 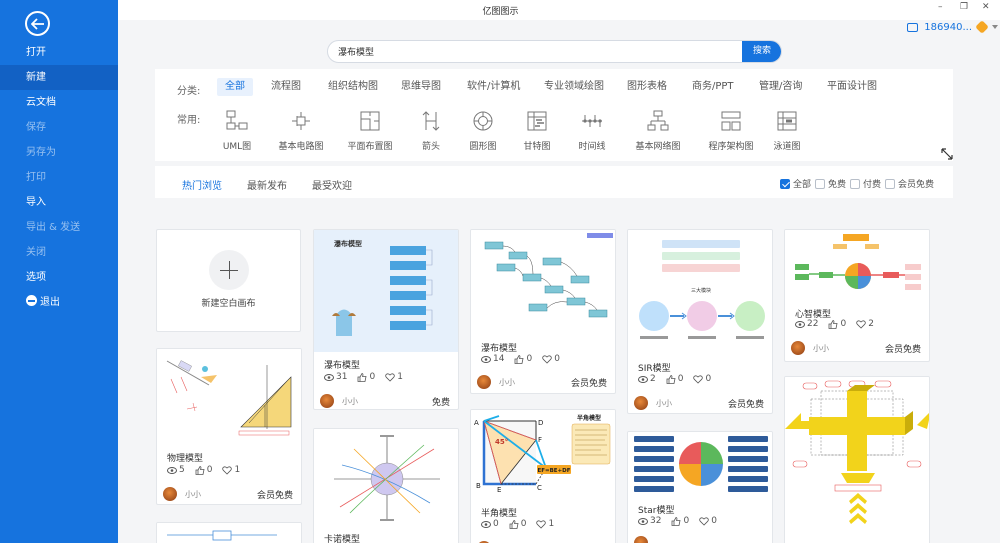 What do you see at coordinates (59, 77) in the screenshot?
I see `sidebar-item-new: 新建` at bounding box center [59, 77].